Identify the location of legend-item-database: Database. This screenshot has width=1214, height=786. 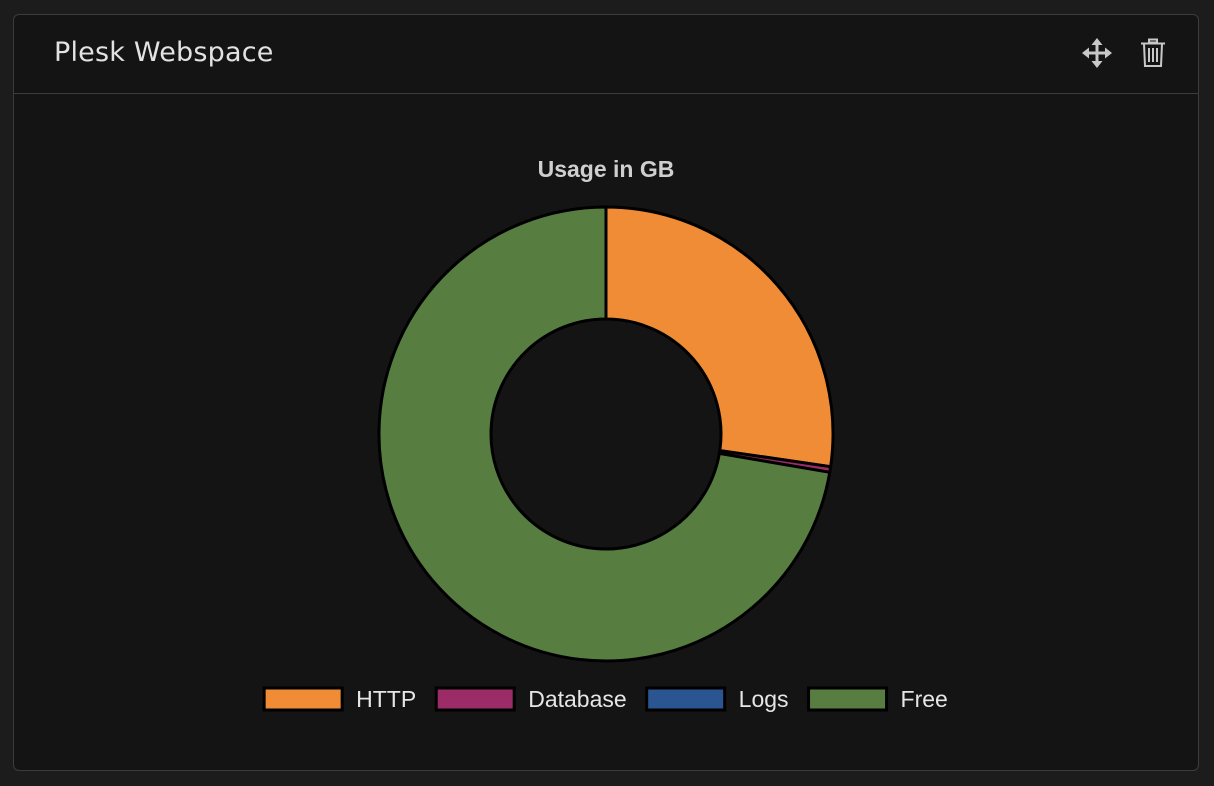
(530, 699).